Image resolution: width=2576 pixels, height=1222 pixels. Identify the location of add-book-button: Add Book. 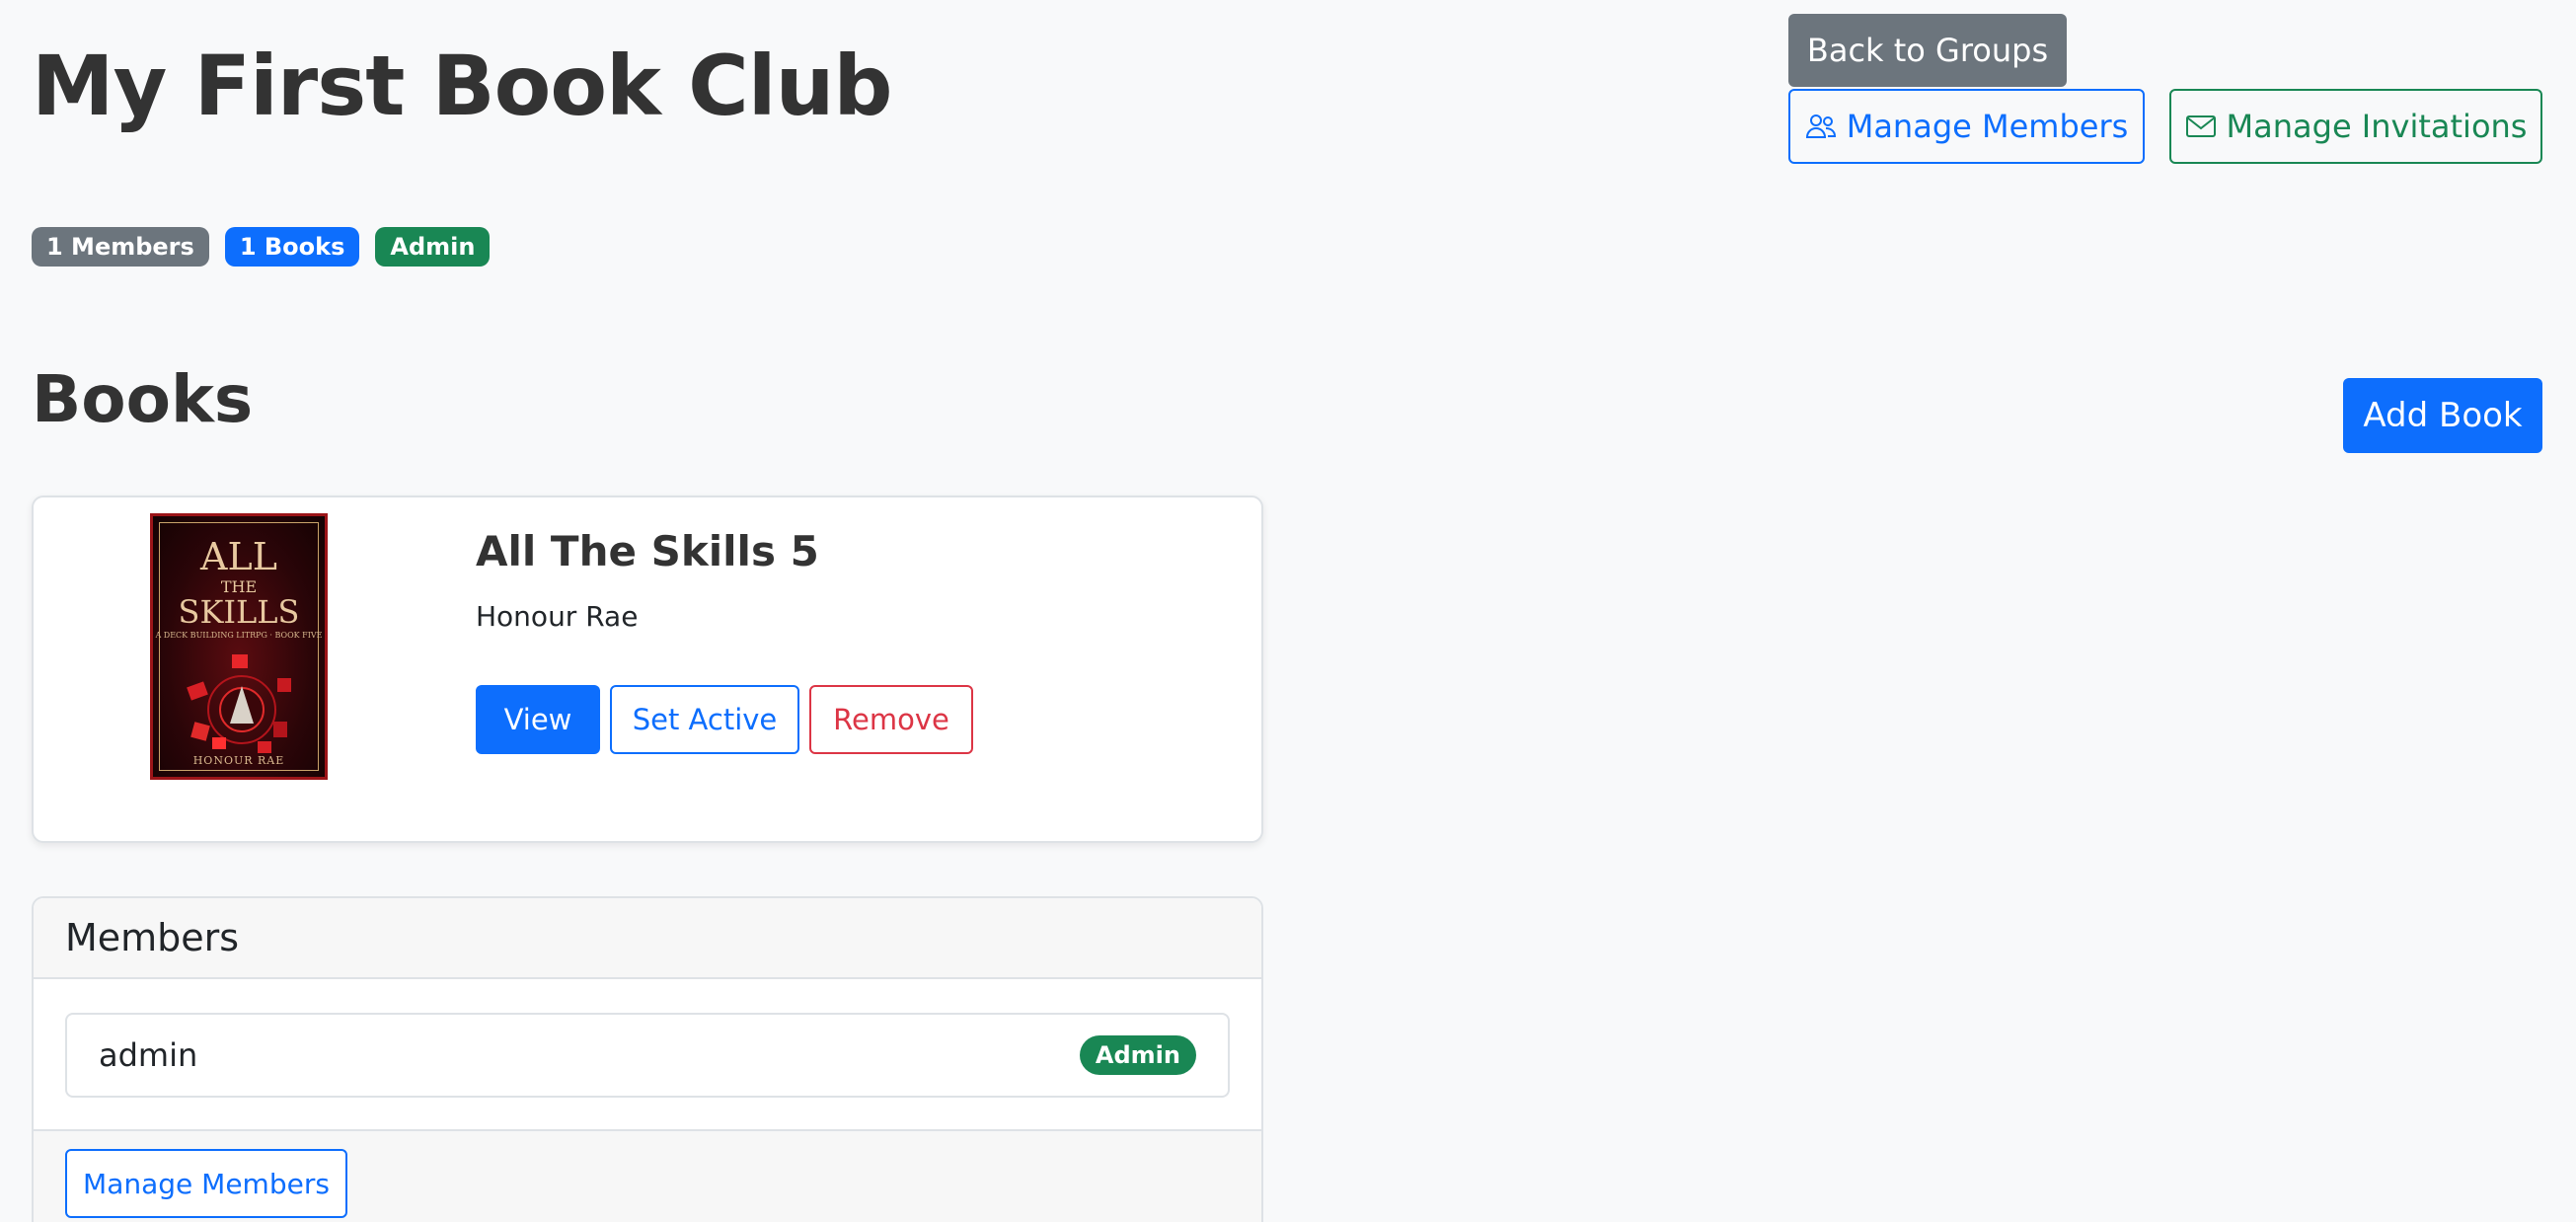
(2442, 415).